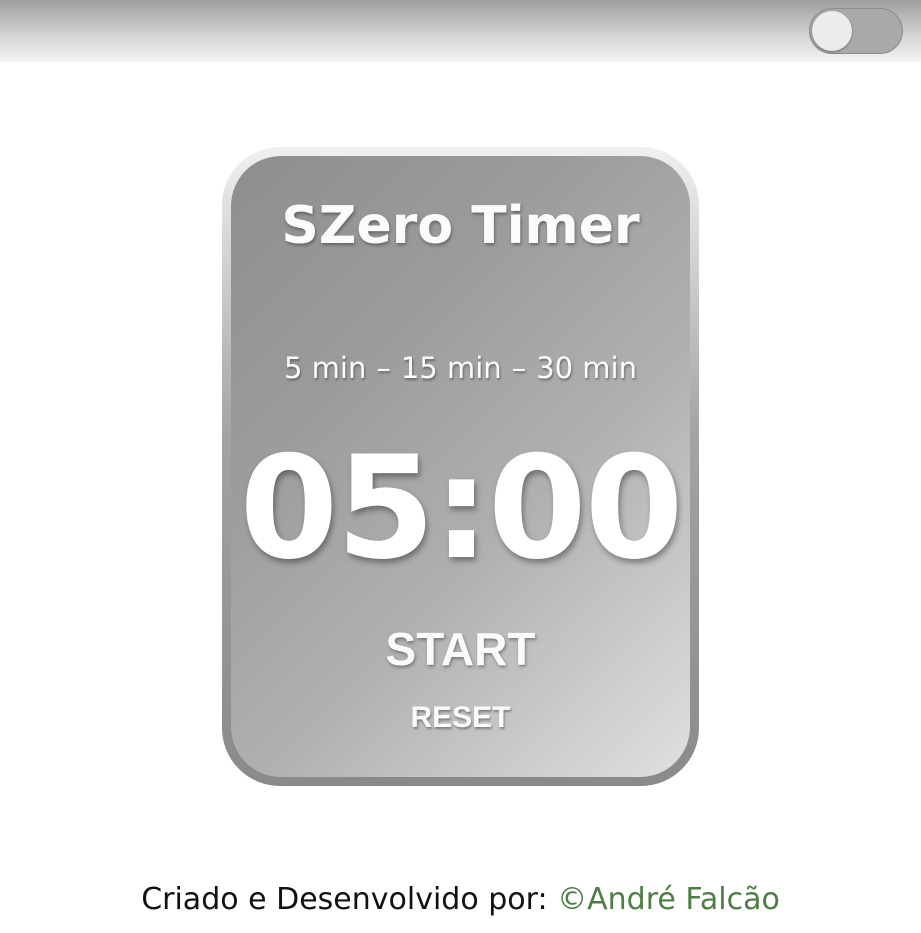 This screenshot has height=933, width=921. Describe the element at coordinates (856, 31) in the screenshot. I see `theme-toggle` at that location.